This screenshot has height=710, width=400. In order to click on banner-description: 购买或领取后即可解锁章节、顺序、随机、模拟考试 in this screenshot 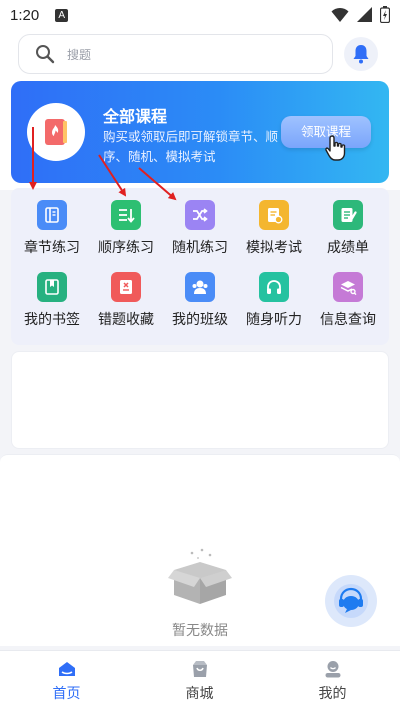, I will do `click(191, 146)`.